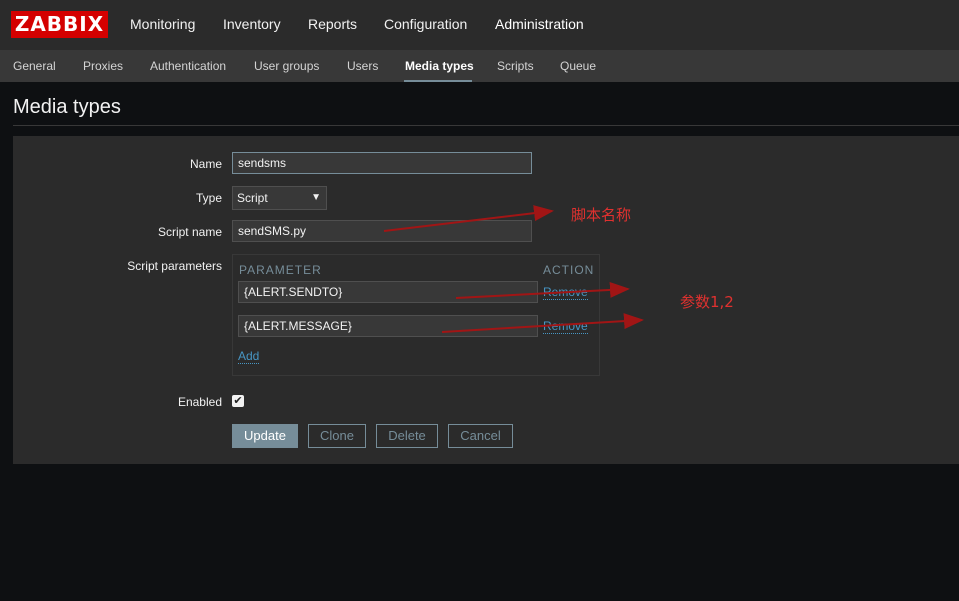 Image resolution: width=959 pixels, height=601 pixels. What do you see at coordinates (569, 270) in the screenshot?
I see `action-column-header: ACTION` at bounding box center [569, 270].